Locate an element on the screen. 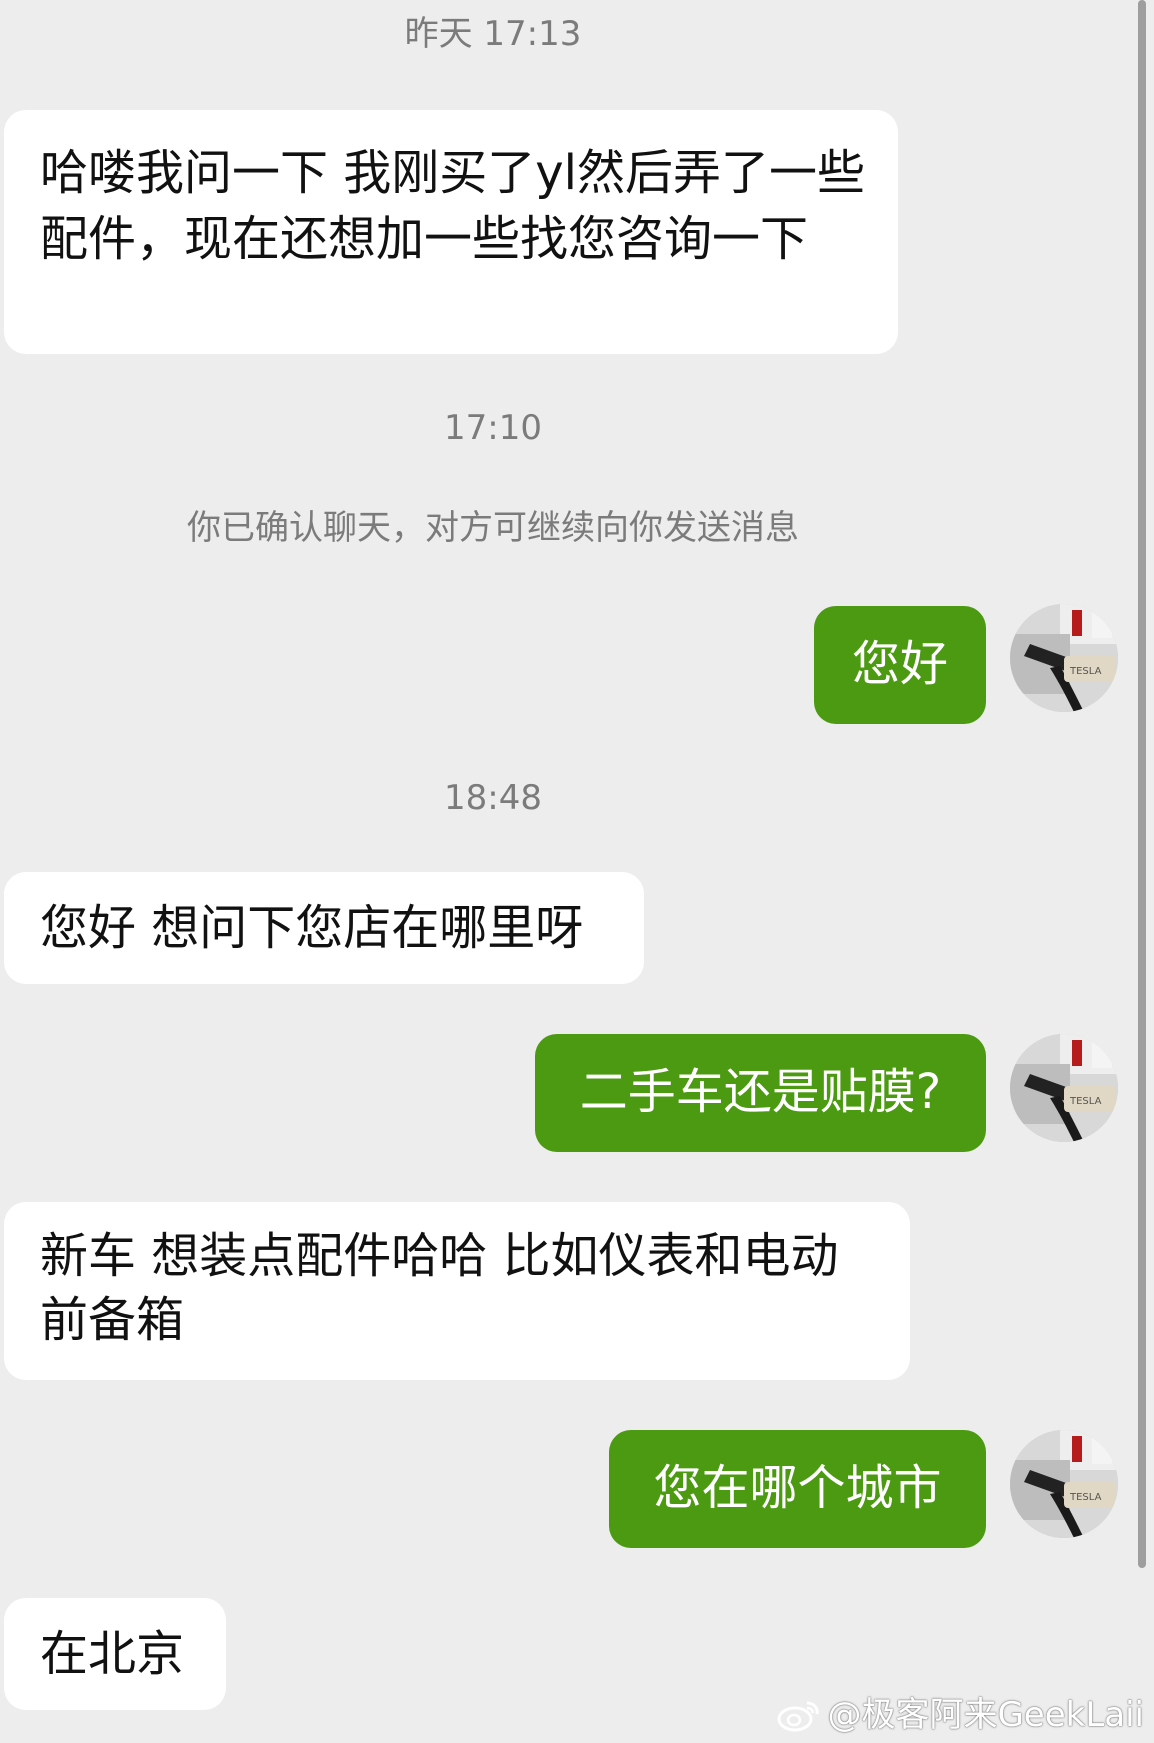 This screenshot has height=1743, width=1154. incoming-message: 在北京 is located at coordinates (115, 1654).